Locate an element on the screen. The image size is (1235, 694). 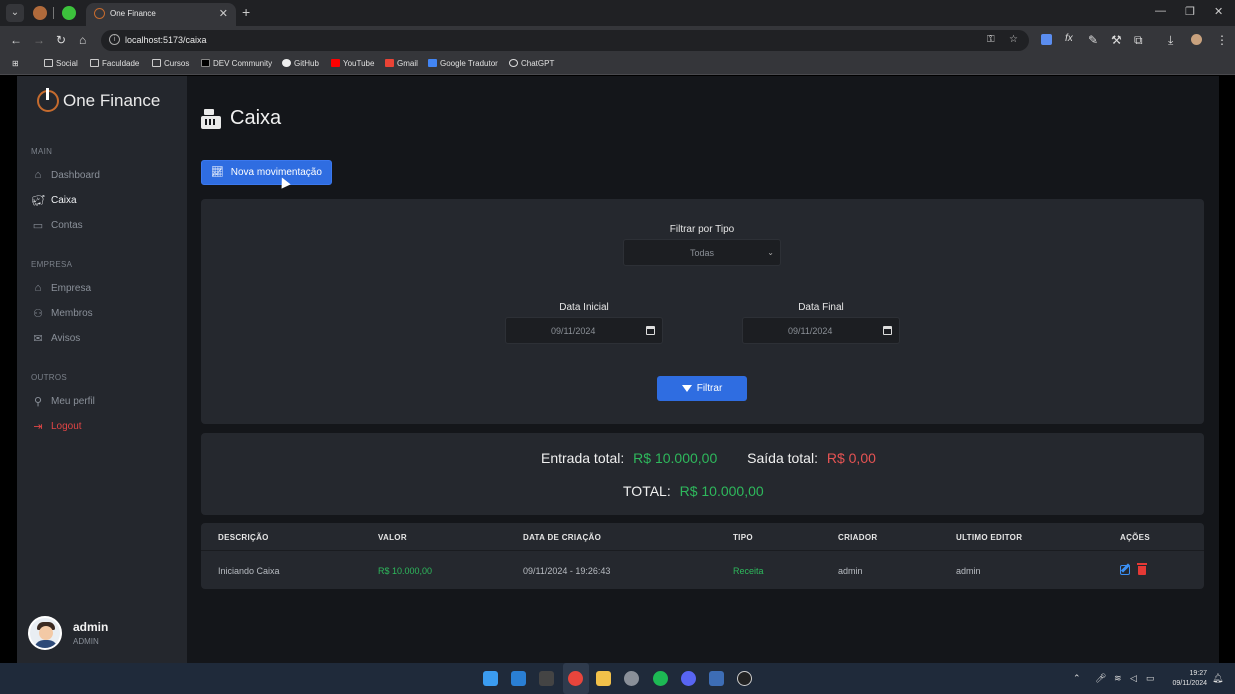
back-icon: ← is located at coordinates (16, 40).